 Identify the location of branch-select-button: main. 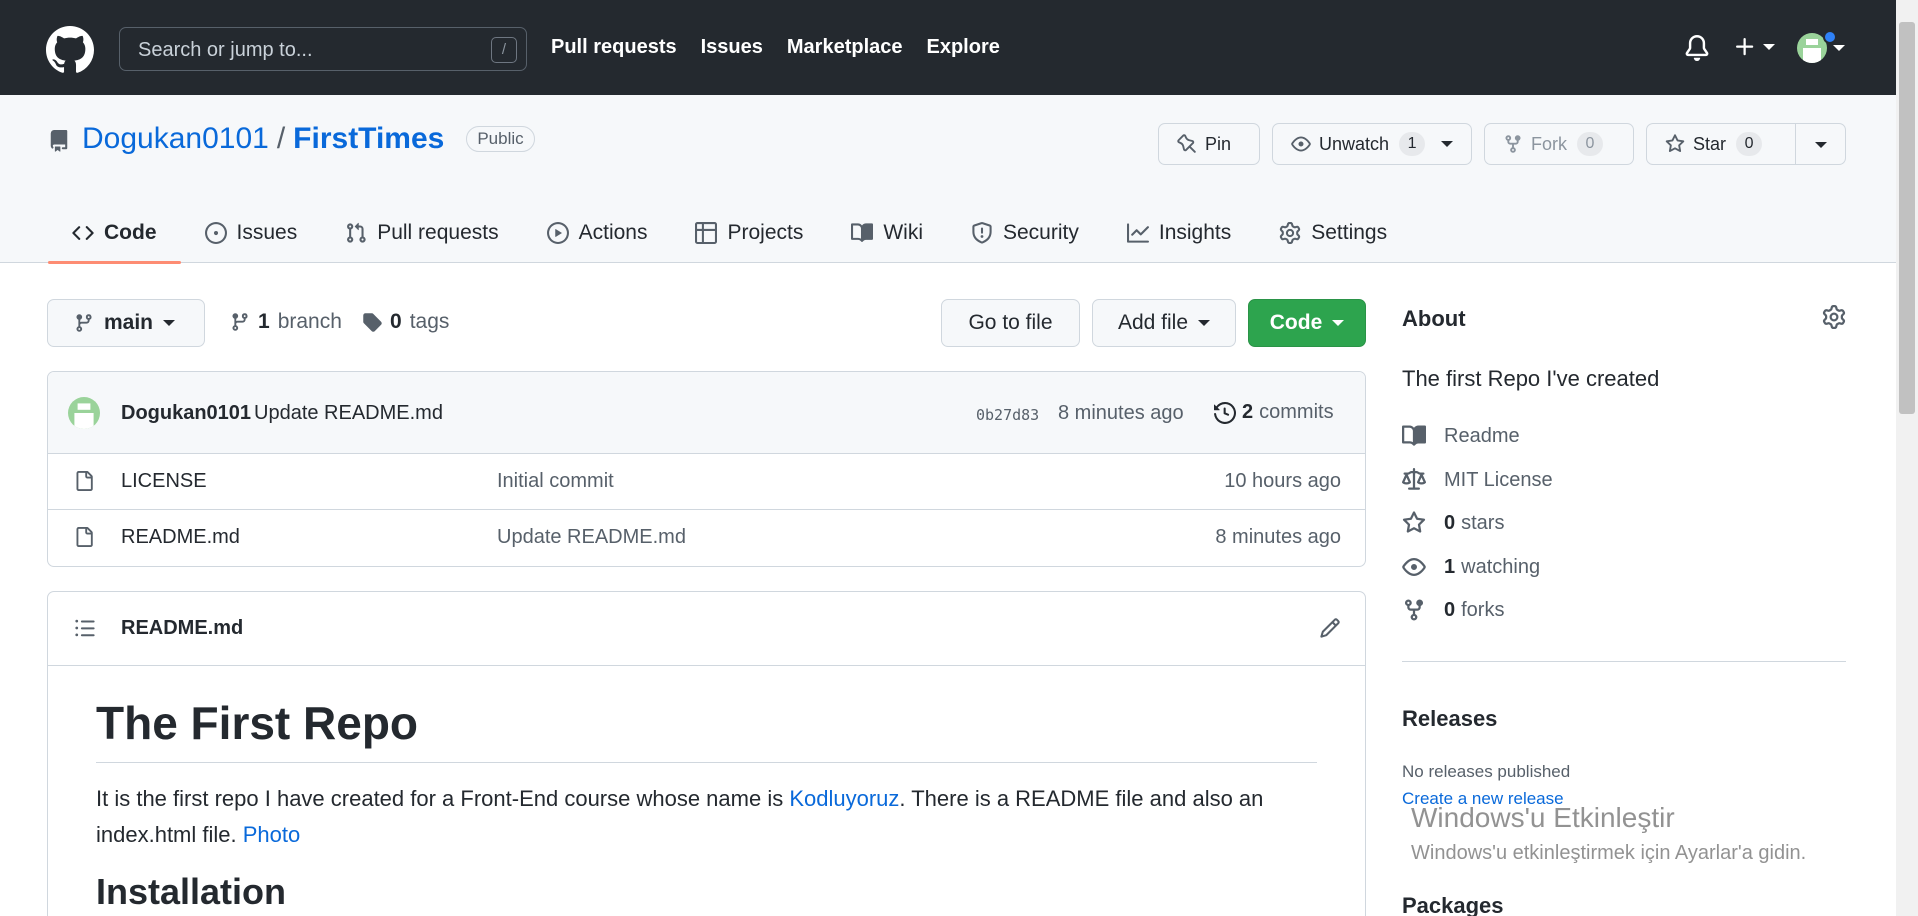
(126, 323).